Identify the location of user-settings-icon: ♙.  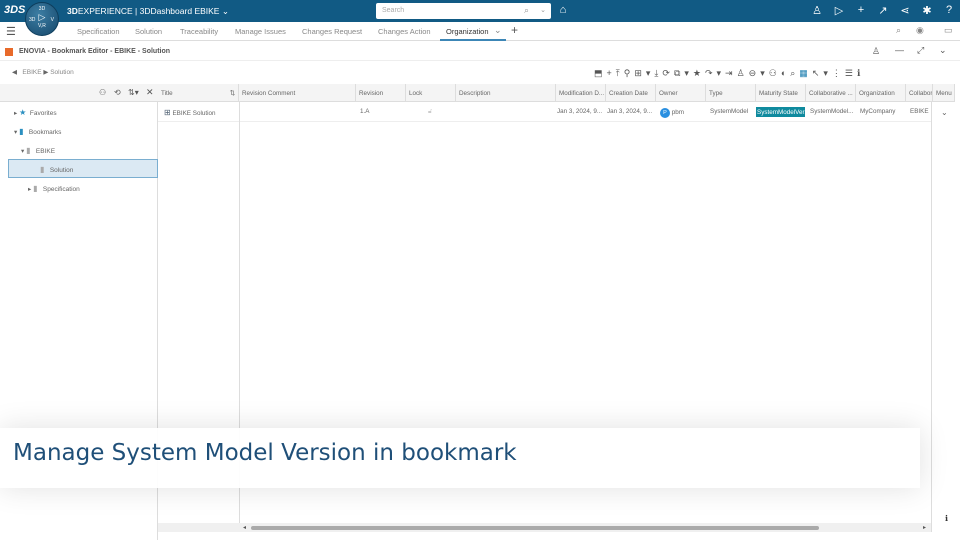
(876, 51).